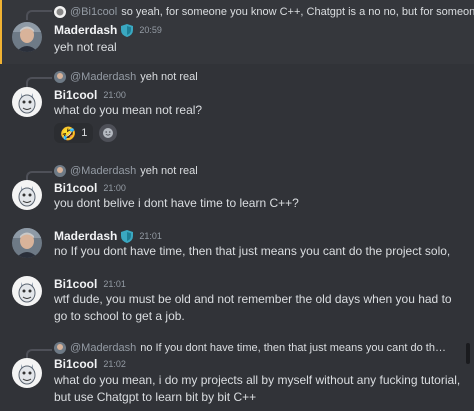 Image resolution: width=474 pixels, height=411 pixels. What do you see at coordinates (114, 364) in the screenshot?
I see `timestamp: 21:02` at bounding box center [114, 364].